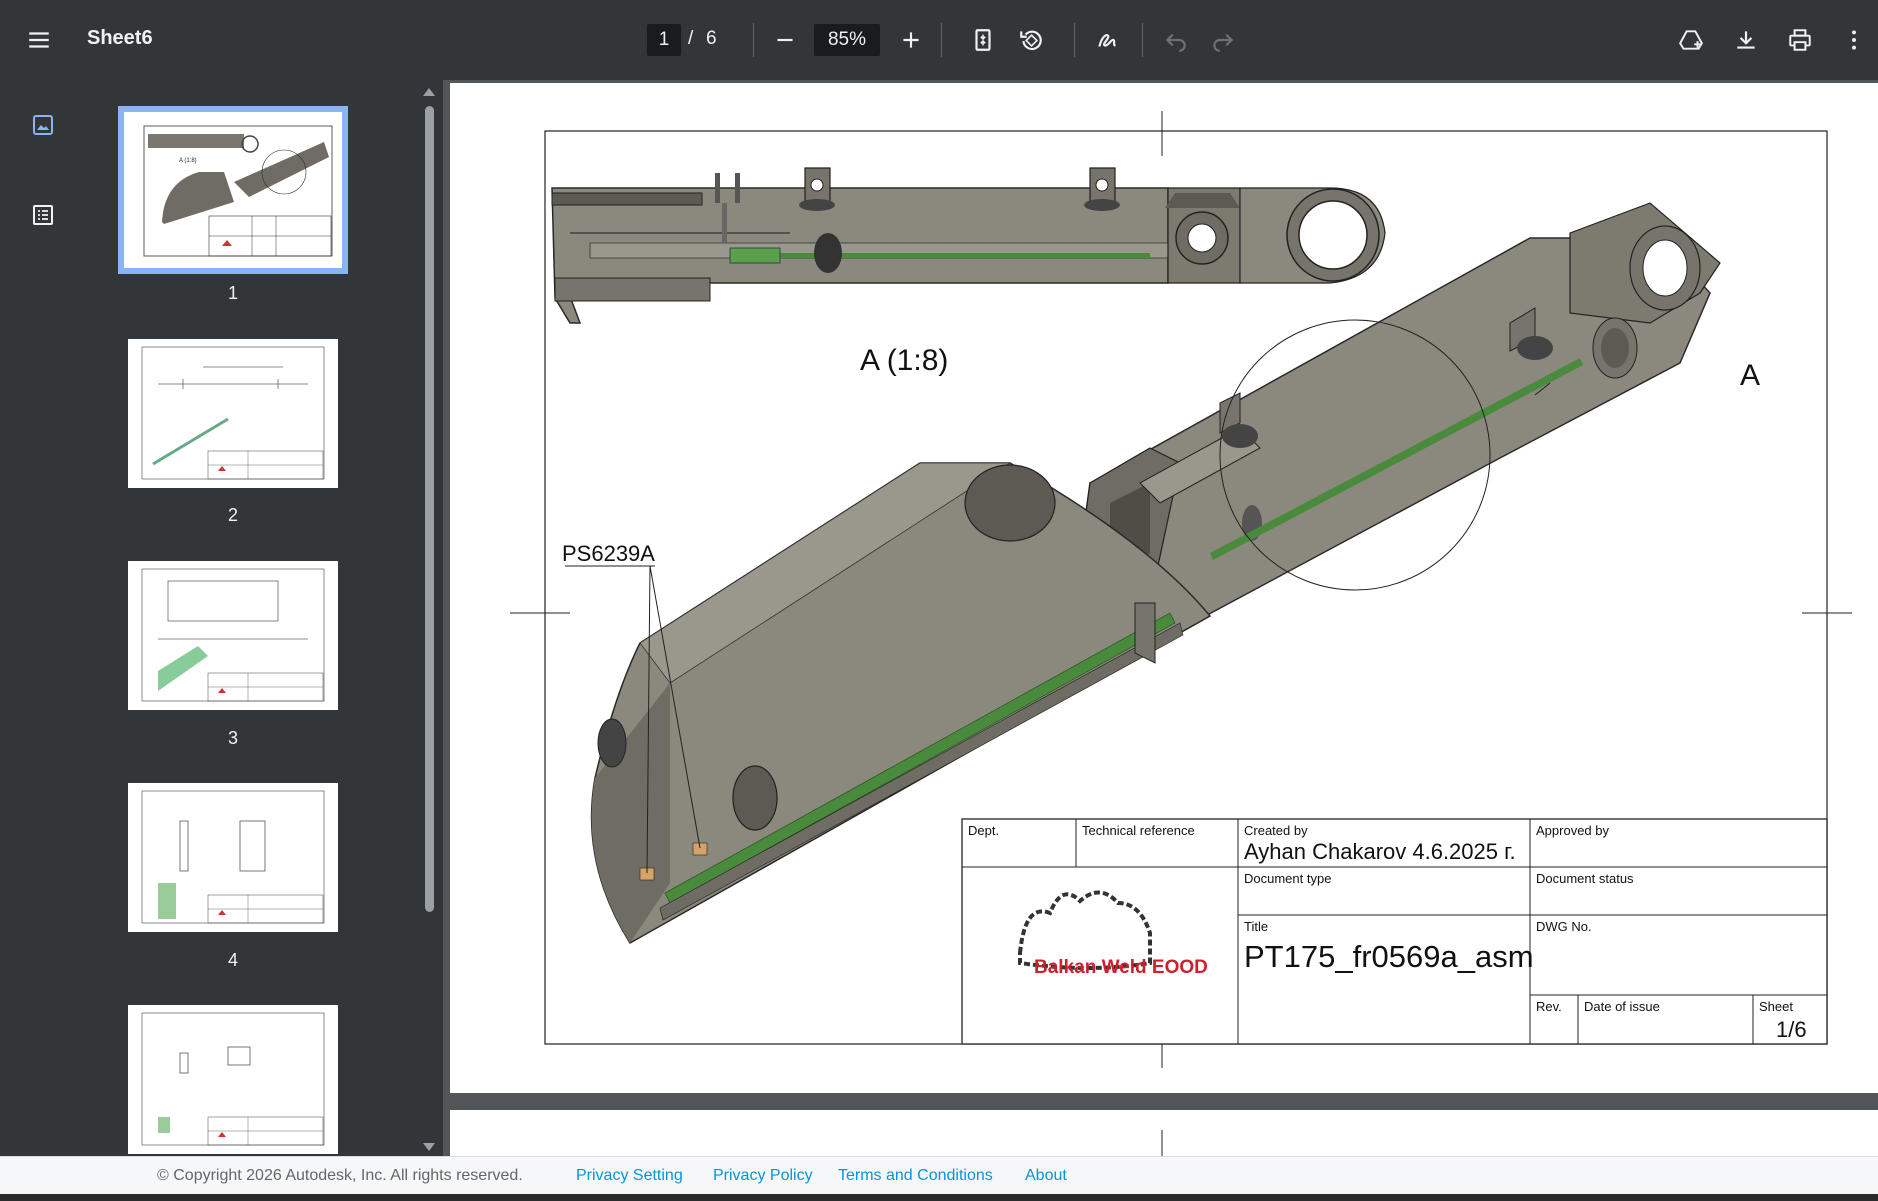 The height and width of the screenshot is (1201, 1878). Describe the element at coordinates (1223, 40) in the screenshot. I see `redo-icon` at that location.